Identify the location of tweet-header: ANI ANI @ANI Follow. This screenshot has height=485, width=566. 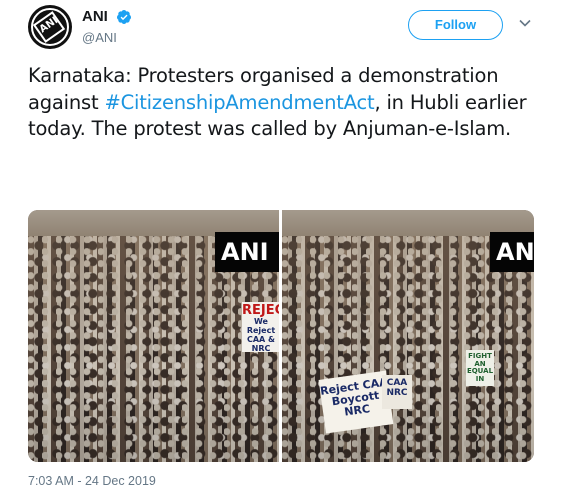
(288, 26).